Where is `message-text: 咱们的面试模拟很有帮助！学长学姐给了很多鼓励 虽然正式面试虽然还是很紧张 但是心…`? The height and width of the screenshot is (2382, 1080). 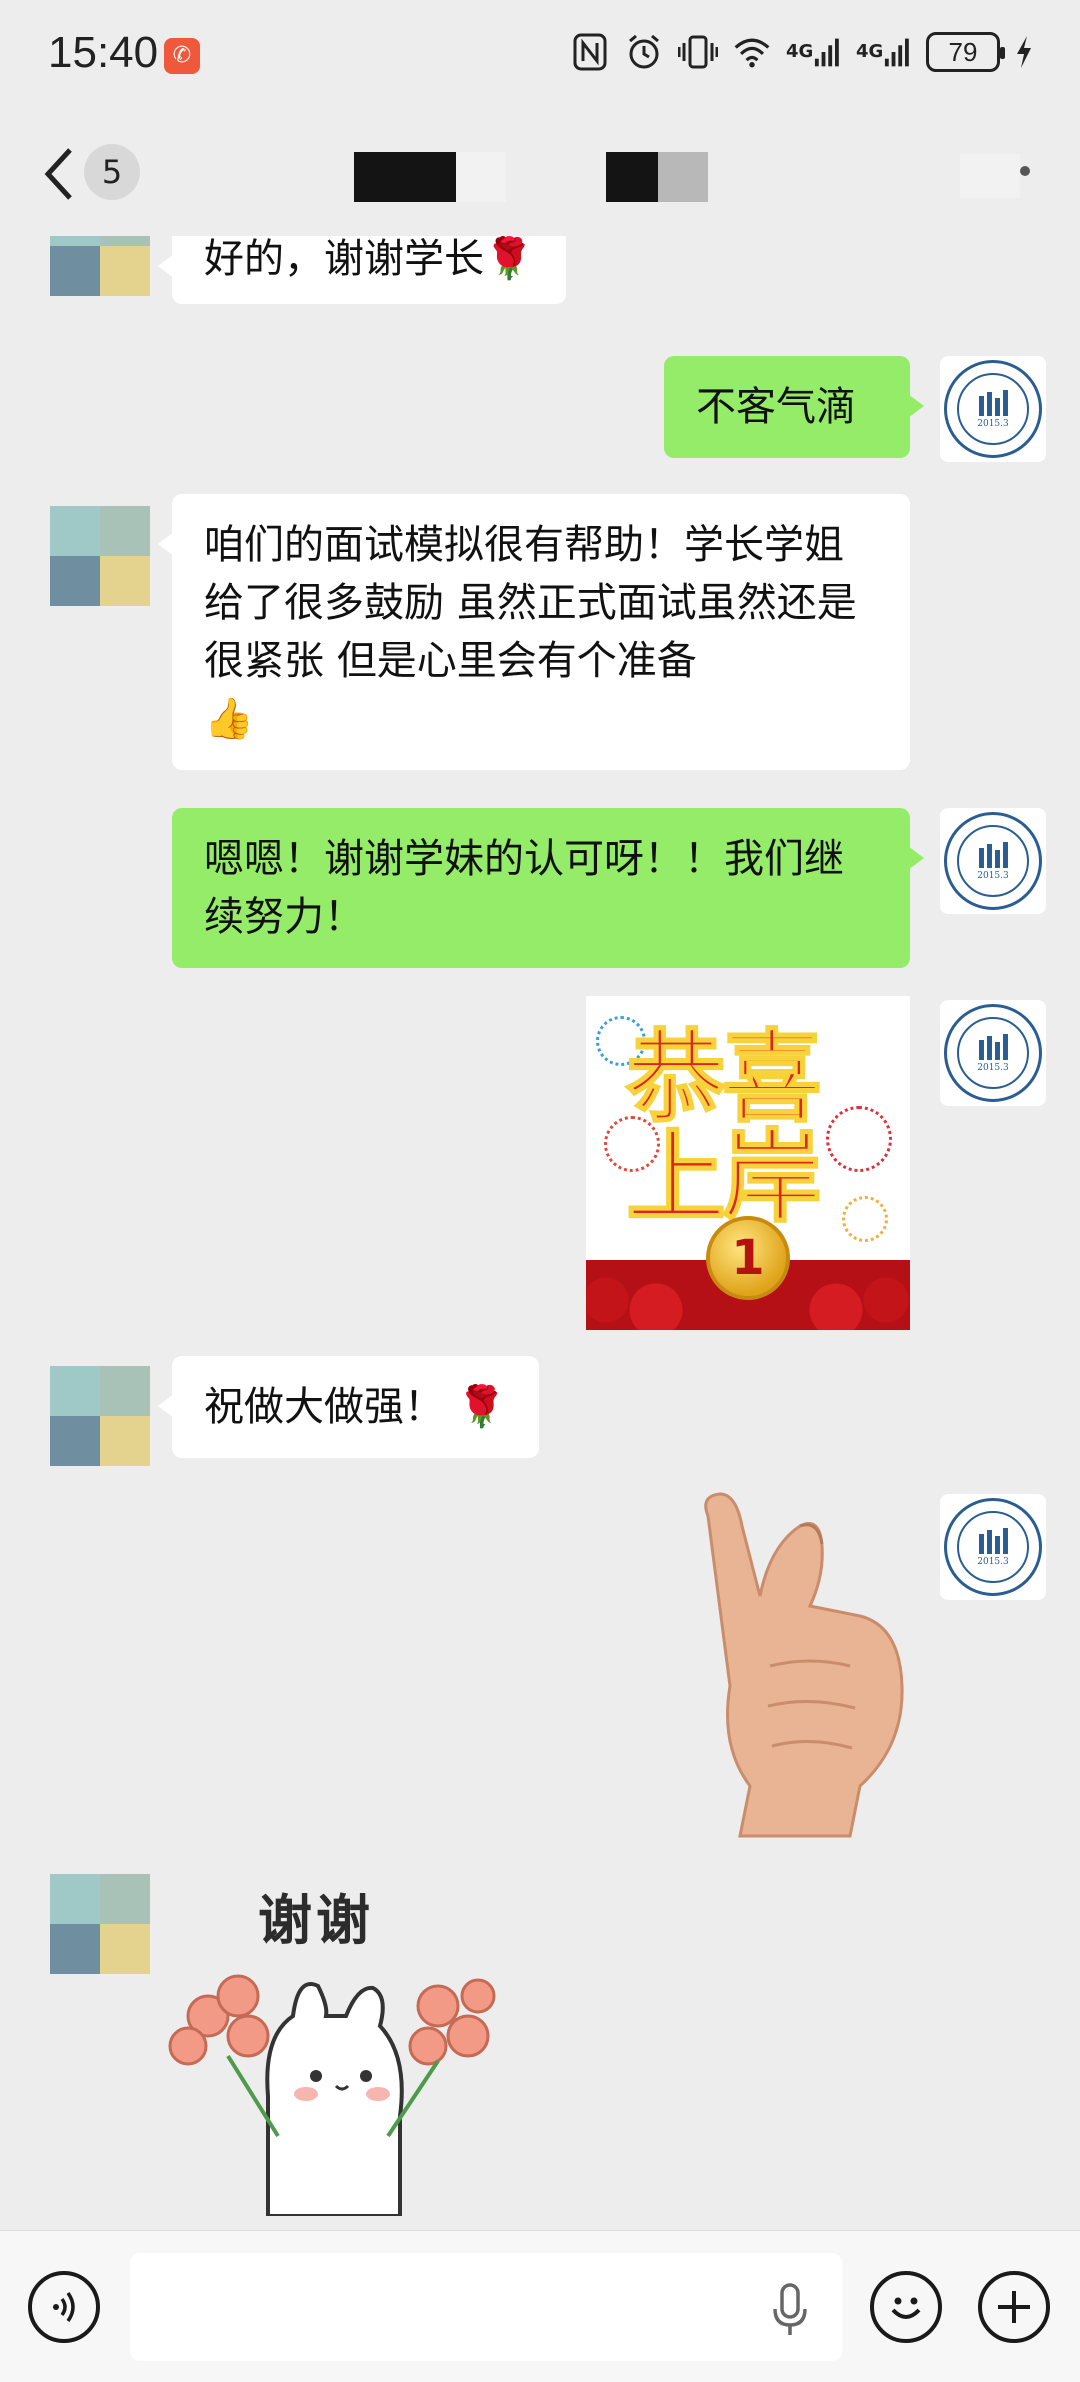 message-text: 咱们的面试模拟很有帮助！学长学姐给了很多鼓励 虽然正式面试虽然还是很紧张 但是心… is located at coordinates (530, 603).